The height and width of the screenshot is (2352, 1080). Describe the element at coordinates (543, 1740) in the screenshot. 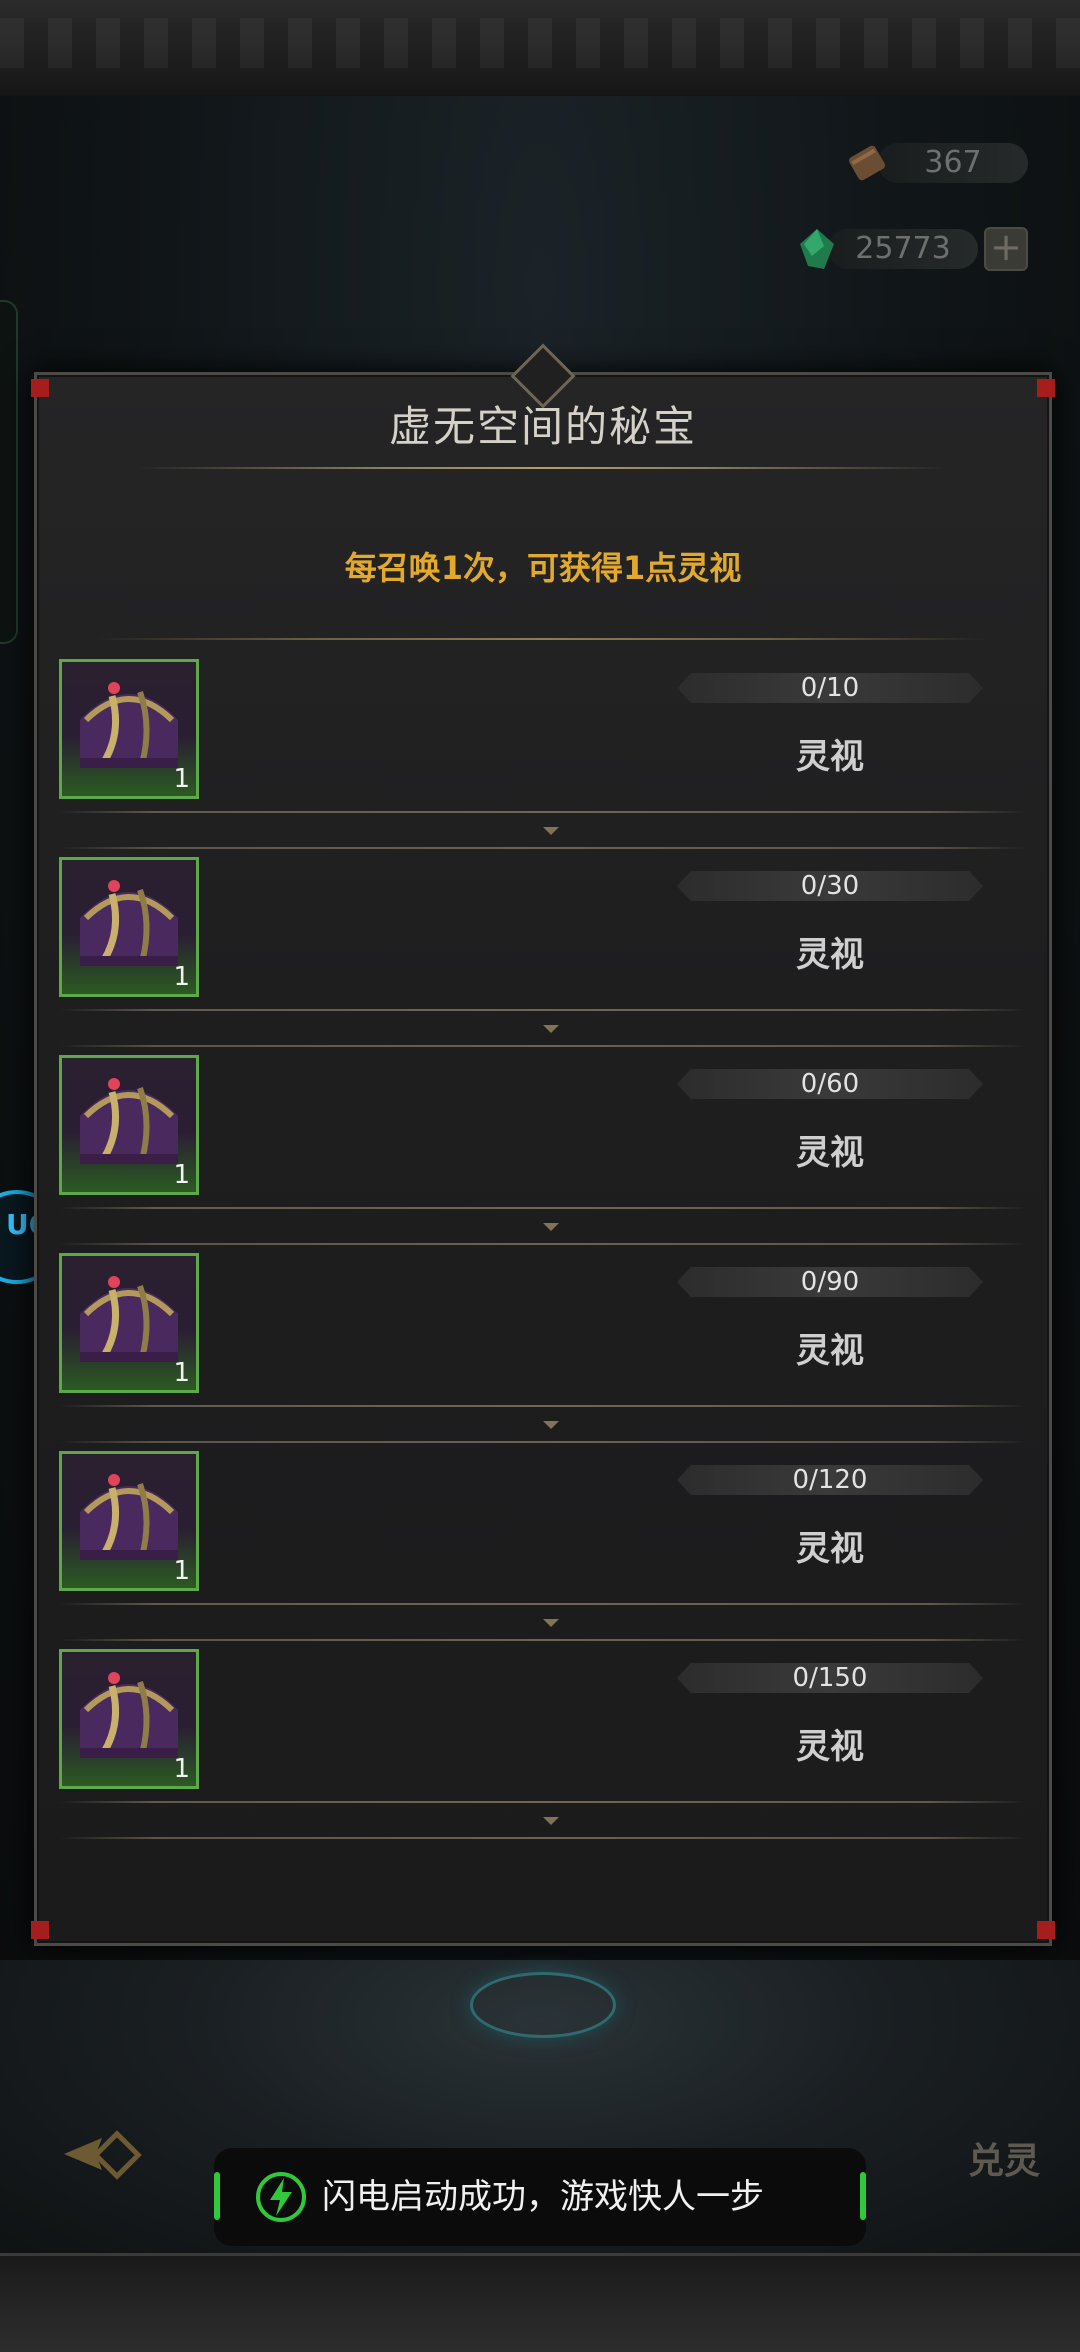

I see `milestone-row: 1 0/150 灵视` at that location.